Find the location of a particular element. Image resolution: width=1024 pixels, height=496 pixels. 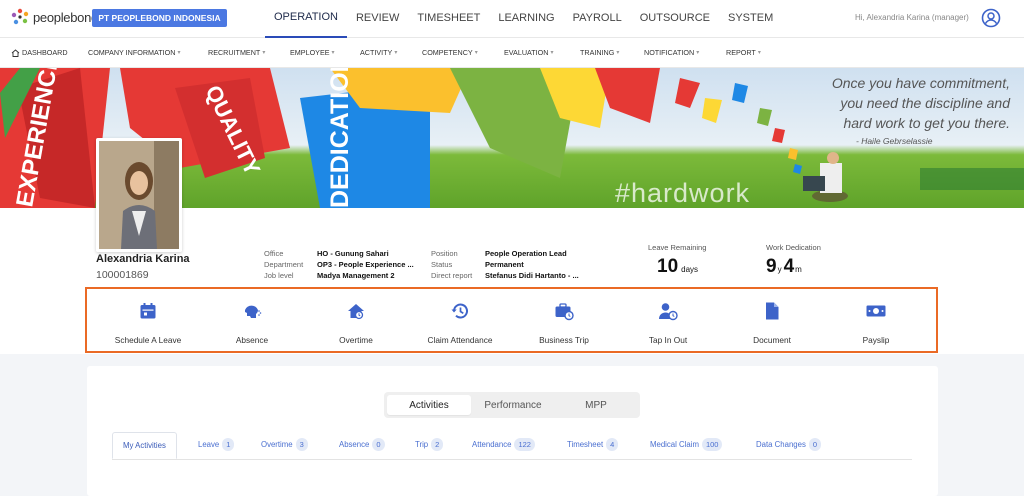

quick-action-label: Tap In Out is located at coordinates (668, 340).